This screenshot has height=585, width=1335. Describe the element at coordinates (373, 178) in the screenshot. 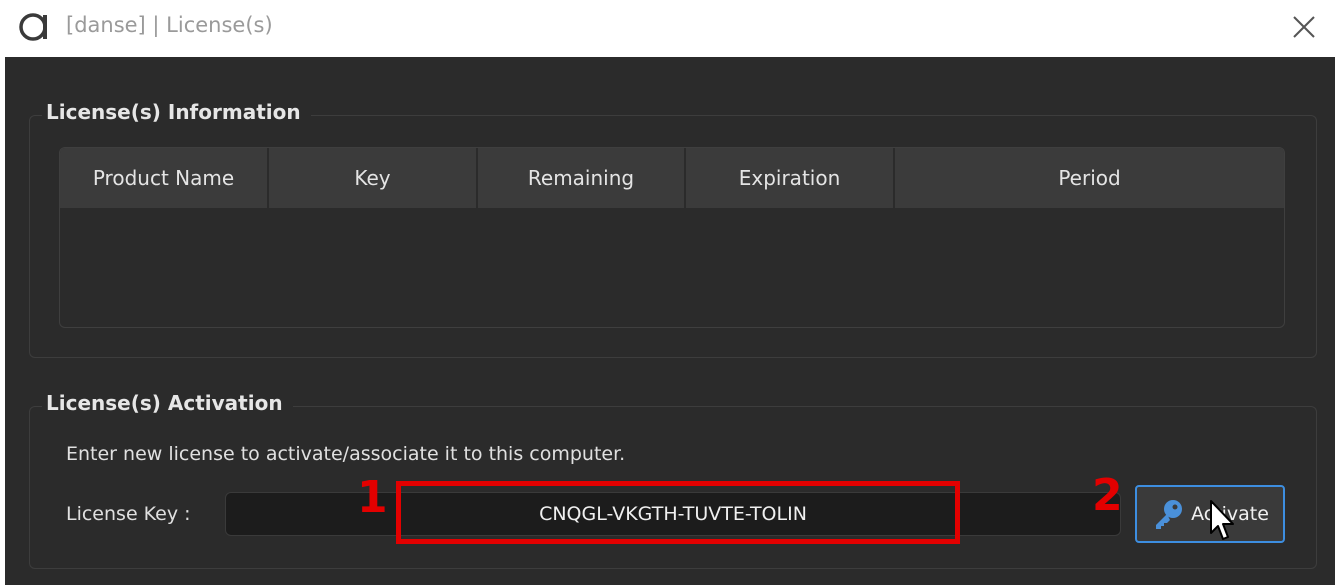

I see `column-header-key: Key` at that location.